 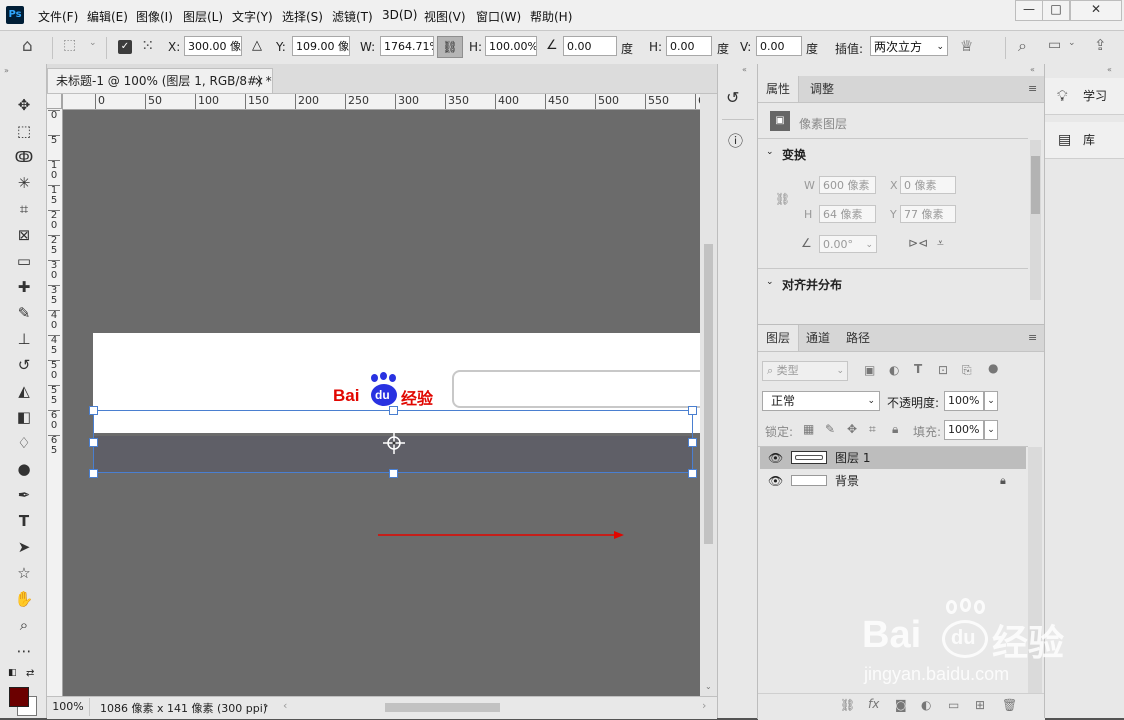 I want to click on more-tools-icon: ⋯, so click(x=24, y=651).